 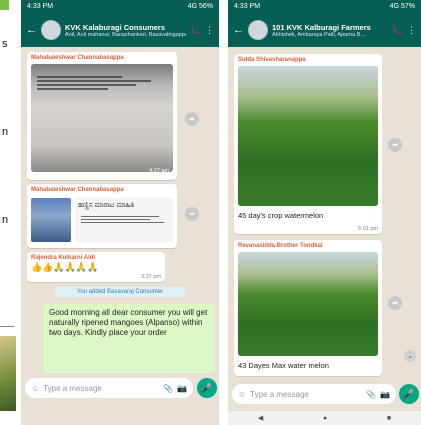 I want to click on clipping-headline: ಹಣ್ಣಿನ ಮಾರಾಟ ಮಾಹಿತಿ, so click(x=106, y=205).